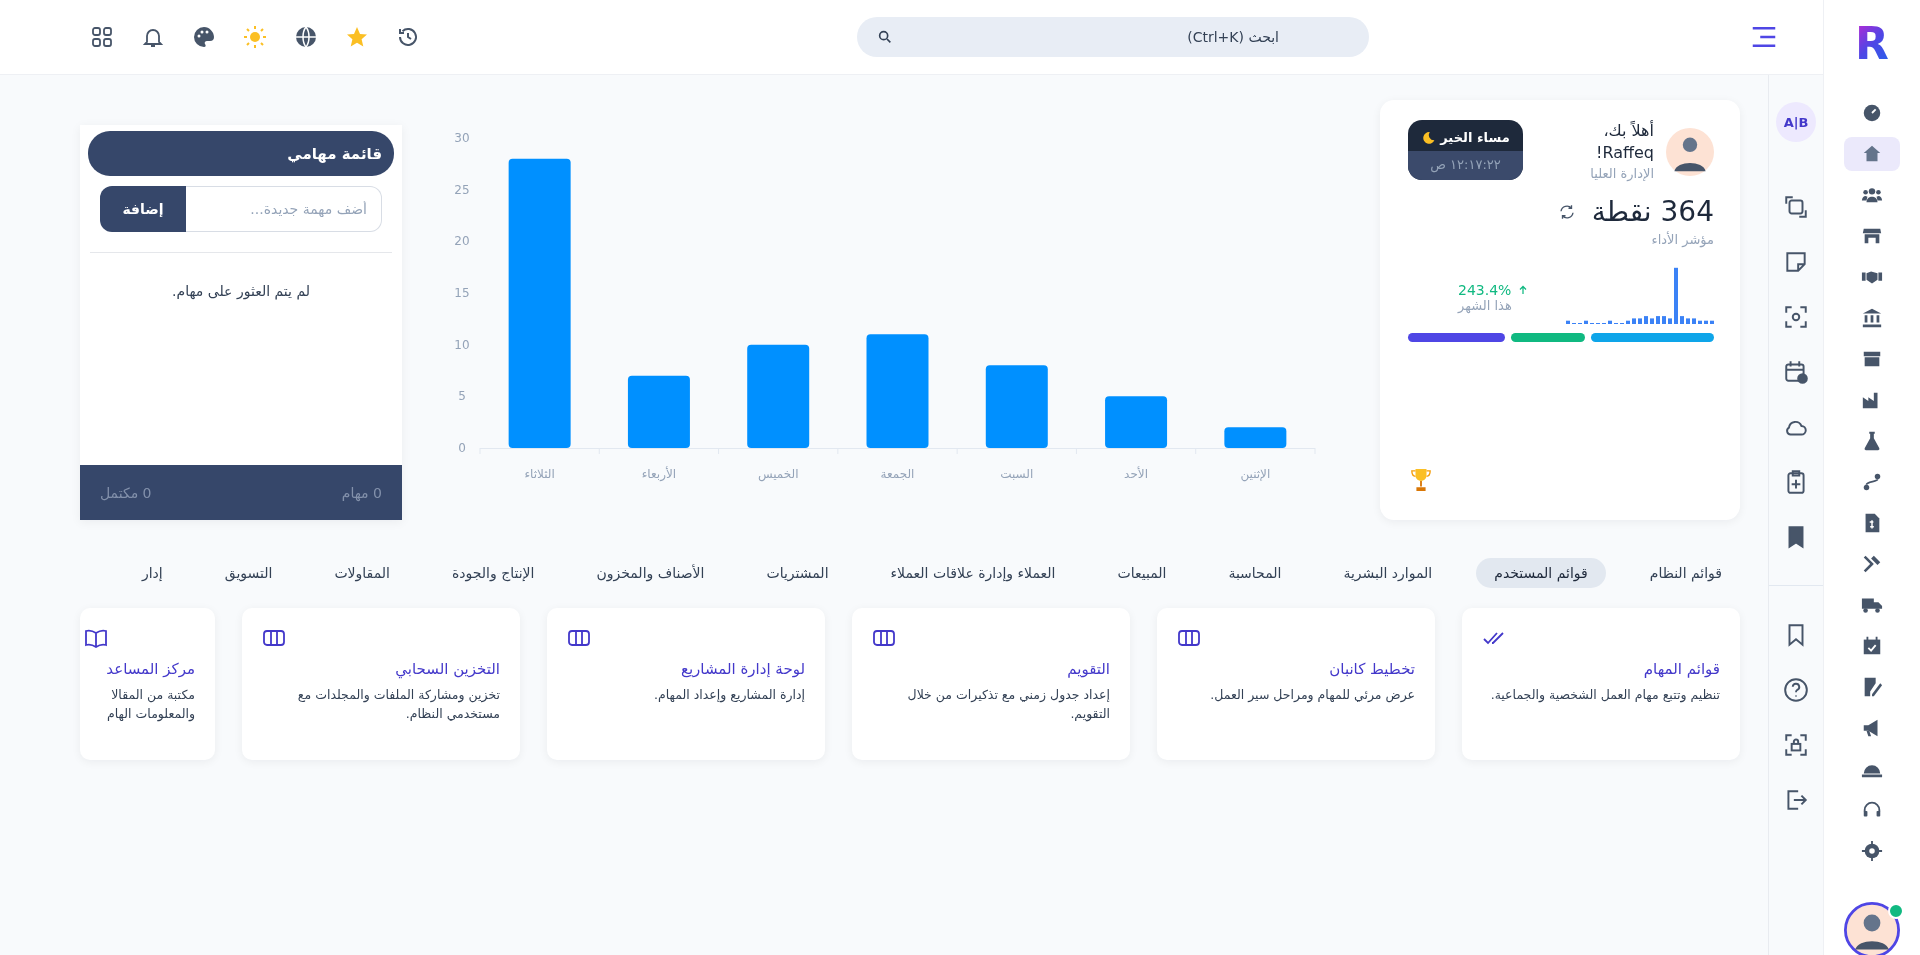 Image resolution: width=1920 pixels, height=955 pixels. Describe the element at coordinates (447, 669) in the screenshot. I see `app-title: التخزين السحابي` at that location.